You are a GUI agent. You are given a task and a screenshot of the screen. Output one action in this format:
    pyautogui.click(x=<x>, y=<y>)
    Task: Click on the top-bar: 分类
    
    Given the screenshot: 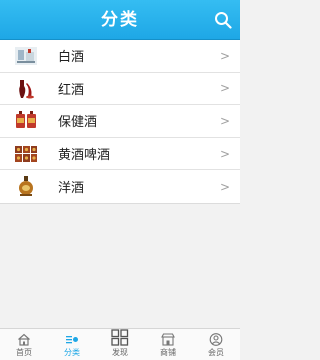 What is the action you would take?
    pyautogui.click(x=120, y=20)
    